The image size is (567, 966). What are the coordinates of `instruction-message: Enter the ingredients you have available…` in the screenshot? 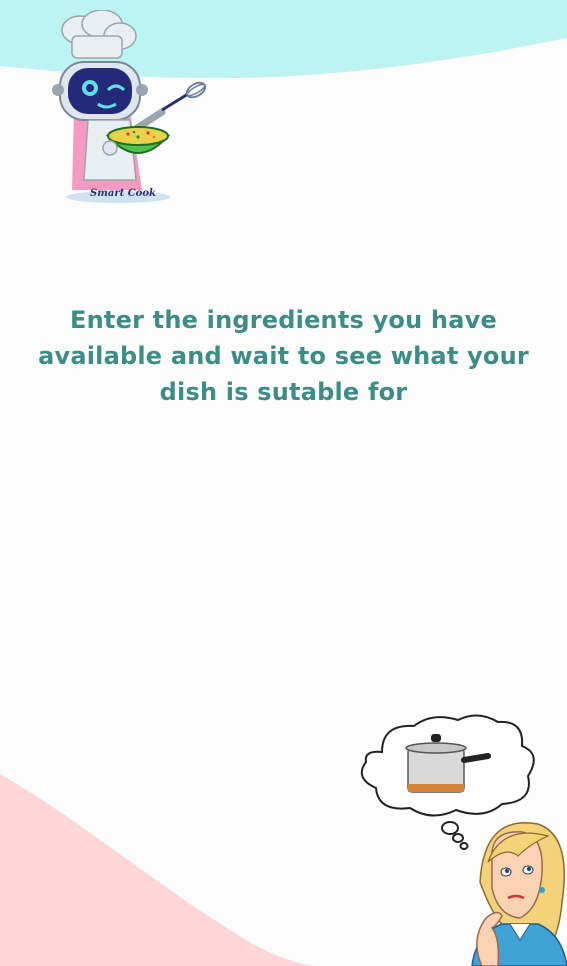 It's located at (283, 356).